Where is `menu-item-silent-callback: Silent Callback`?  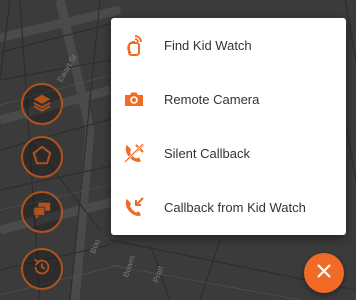 menu-item-silent-callback: Silent Callback is located at coordinates (228, 153).